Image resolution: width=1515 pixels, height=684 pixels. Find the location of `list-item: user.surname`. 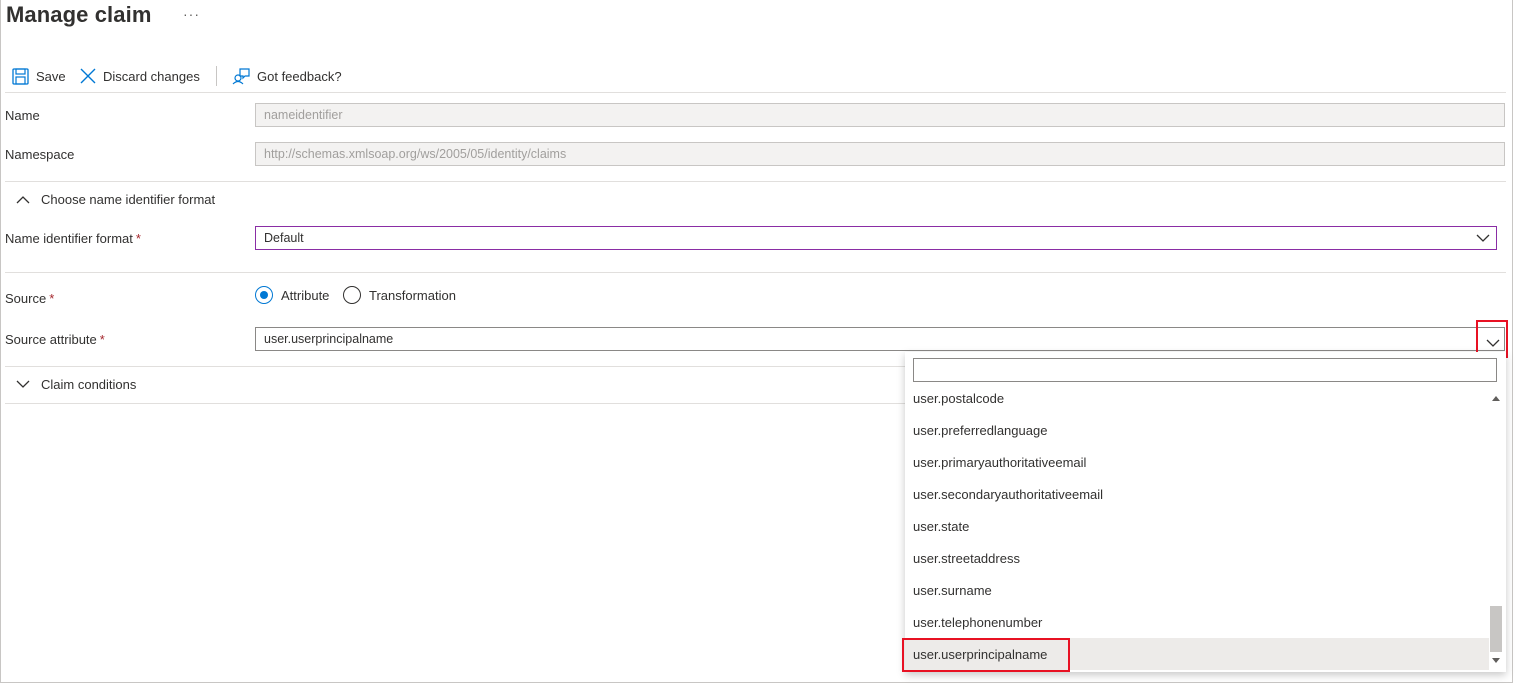

list-item: user.surname is located at coordinates (1197, 590).